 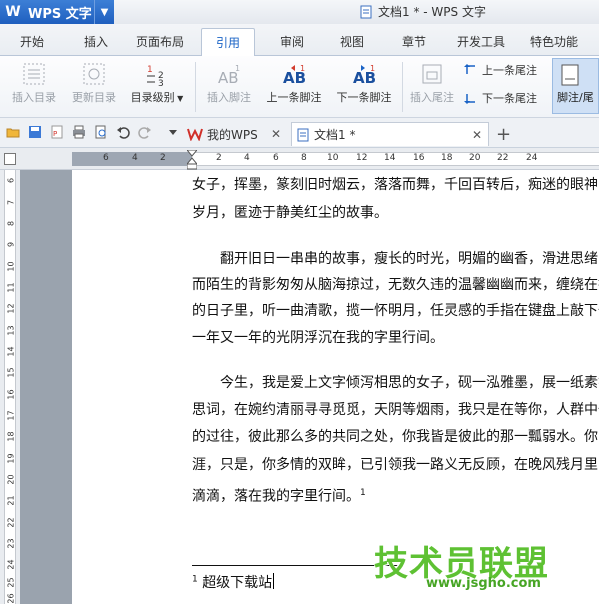 I want to click on quick-access-bar: P 我的WPS ✕ 文档1 * ✕ +, so click(x=299, y=133).